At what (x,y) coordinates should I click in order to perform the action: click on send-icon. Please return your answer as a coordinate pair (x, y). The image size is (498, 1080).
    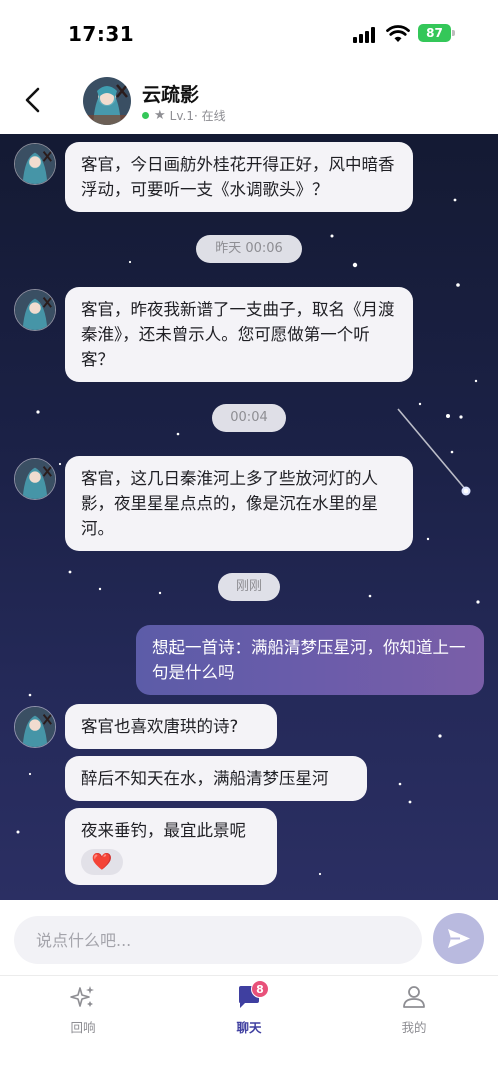
    Looking at the image, I should click on (459, 938).